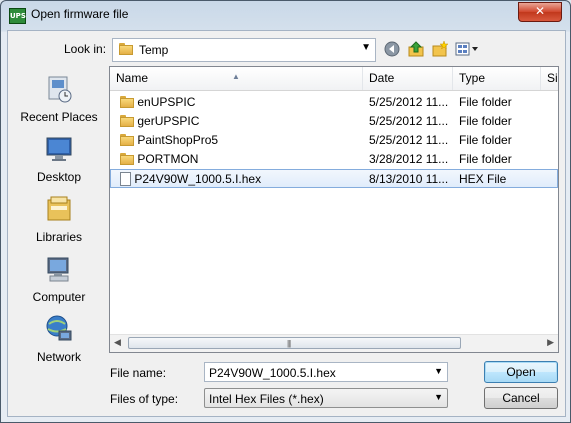 Image resolution: width=571 pixels, height=423 pixels. What do you see at coordinates (117, 342) in the screenshot?
I see `scroll-left-icon: ◀` at bounding box center [117, 342].